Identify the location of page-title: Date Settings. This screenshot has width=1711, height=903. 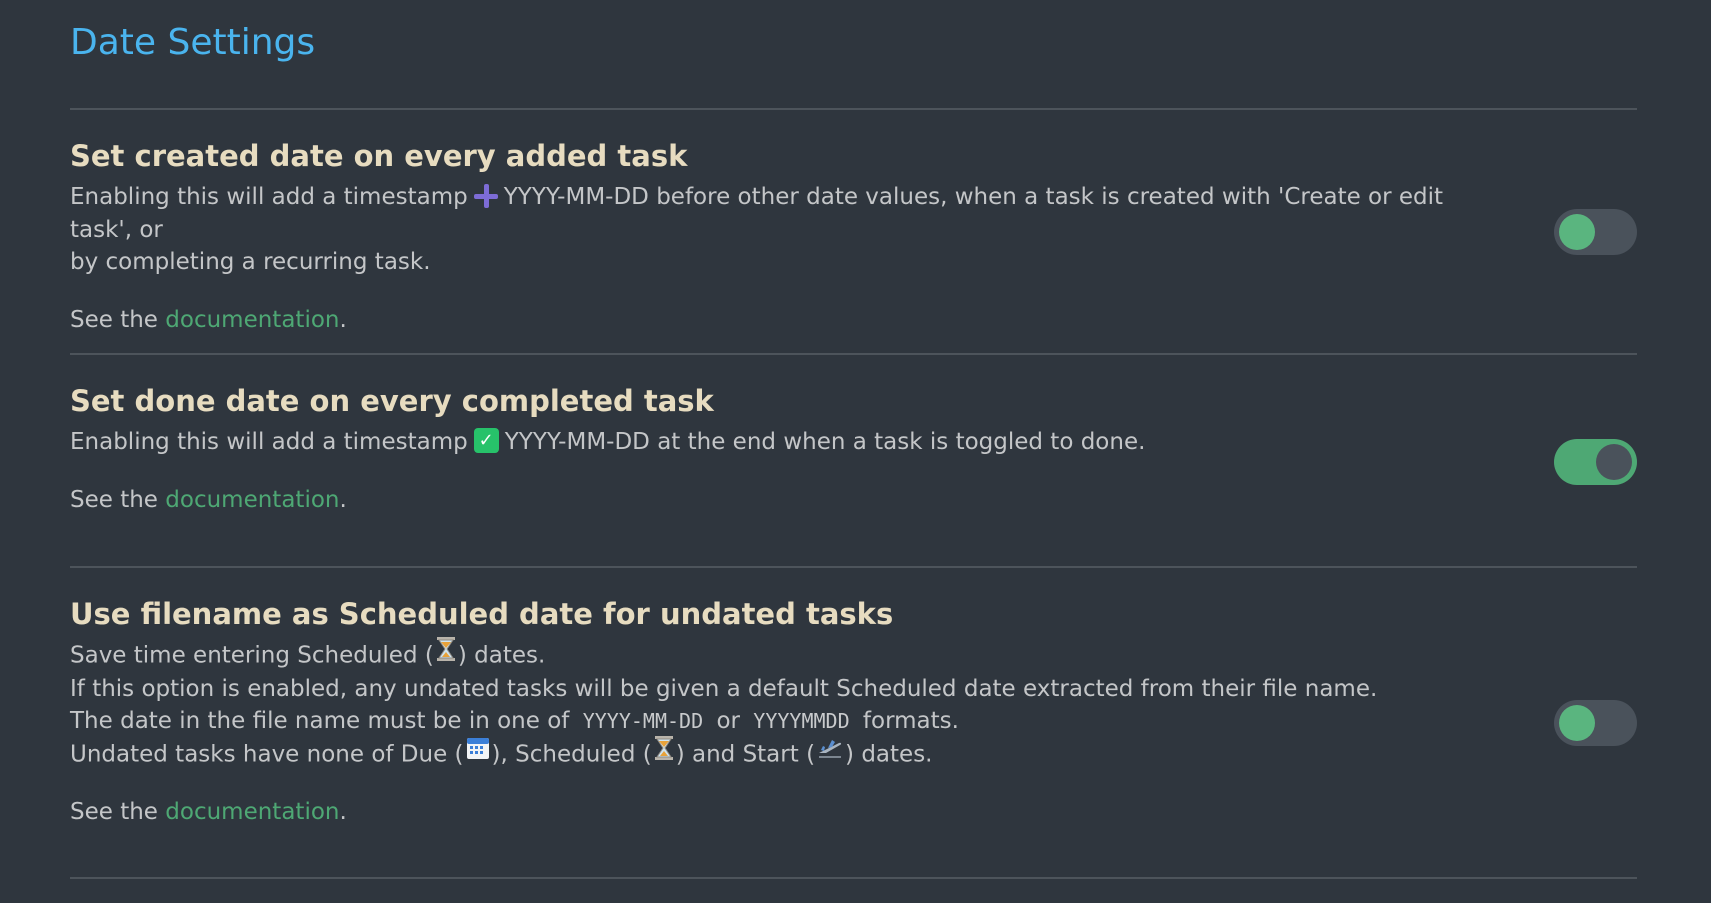
(193, 42).